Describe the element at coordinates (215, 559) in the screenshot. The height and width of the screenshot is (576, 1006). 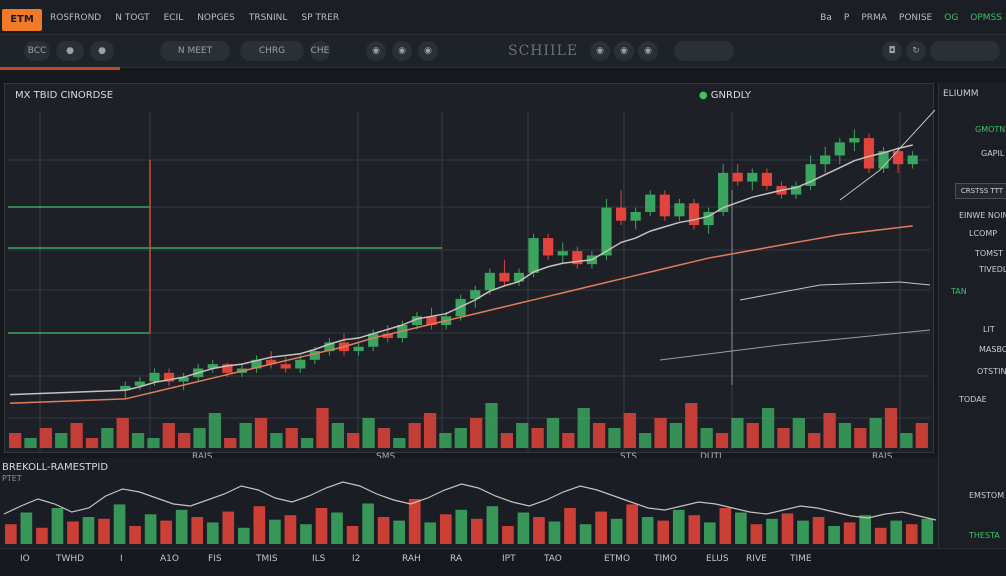
I see `bottom-axis-label: FIS` at that location.